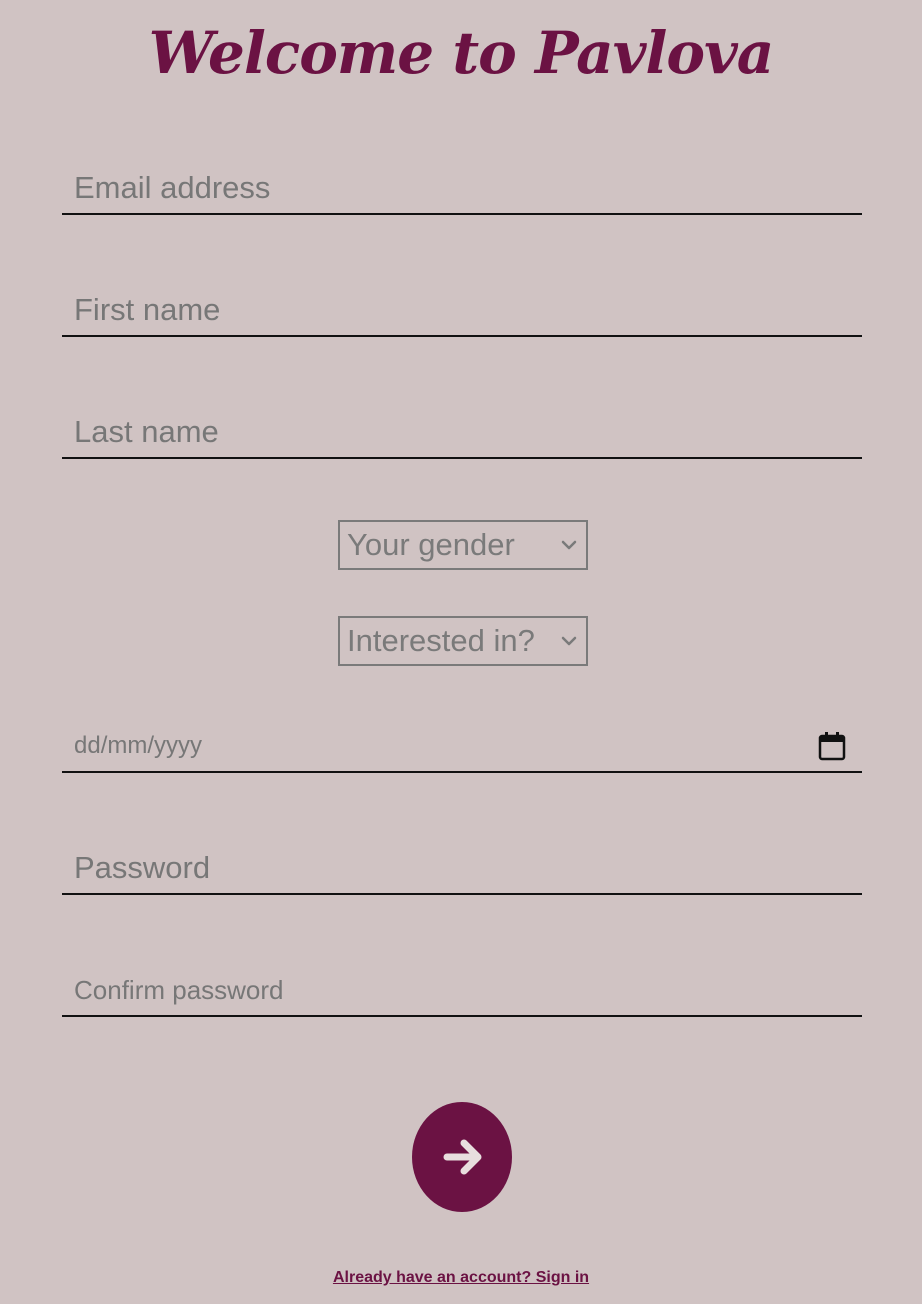  I want to click on password-field-container, so click(462, 869).